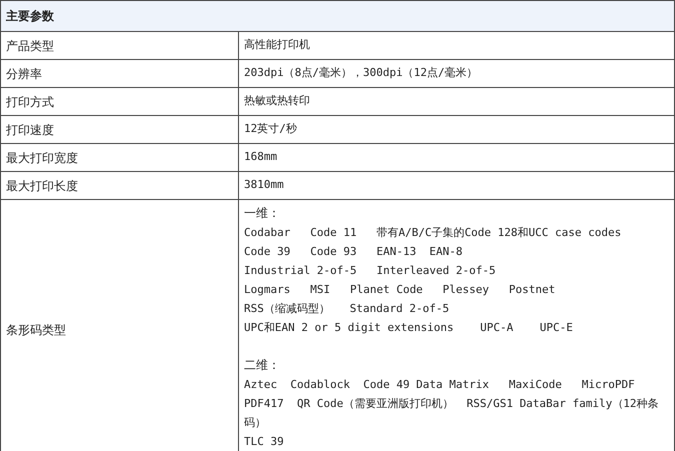 This screenshot has height=451, width=675. I want to click on table-cell-text: 203dpi（8点/毫米），300dpi（12点/毫米）, so click(361, 73).